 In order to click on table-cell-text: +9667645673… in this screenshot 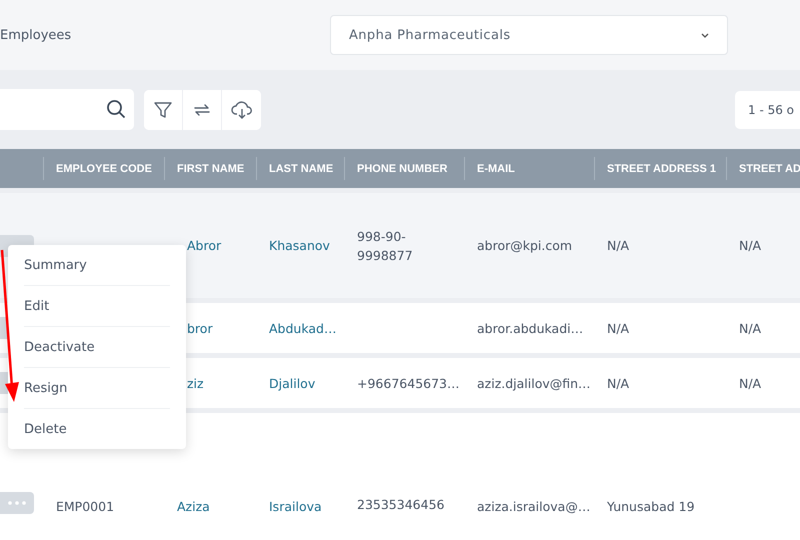, I will do `click(408, 383)`.